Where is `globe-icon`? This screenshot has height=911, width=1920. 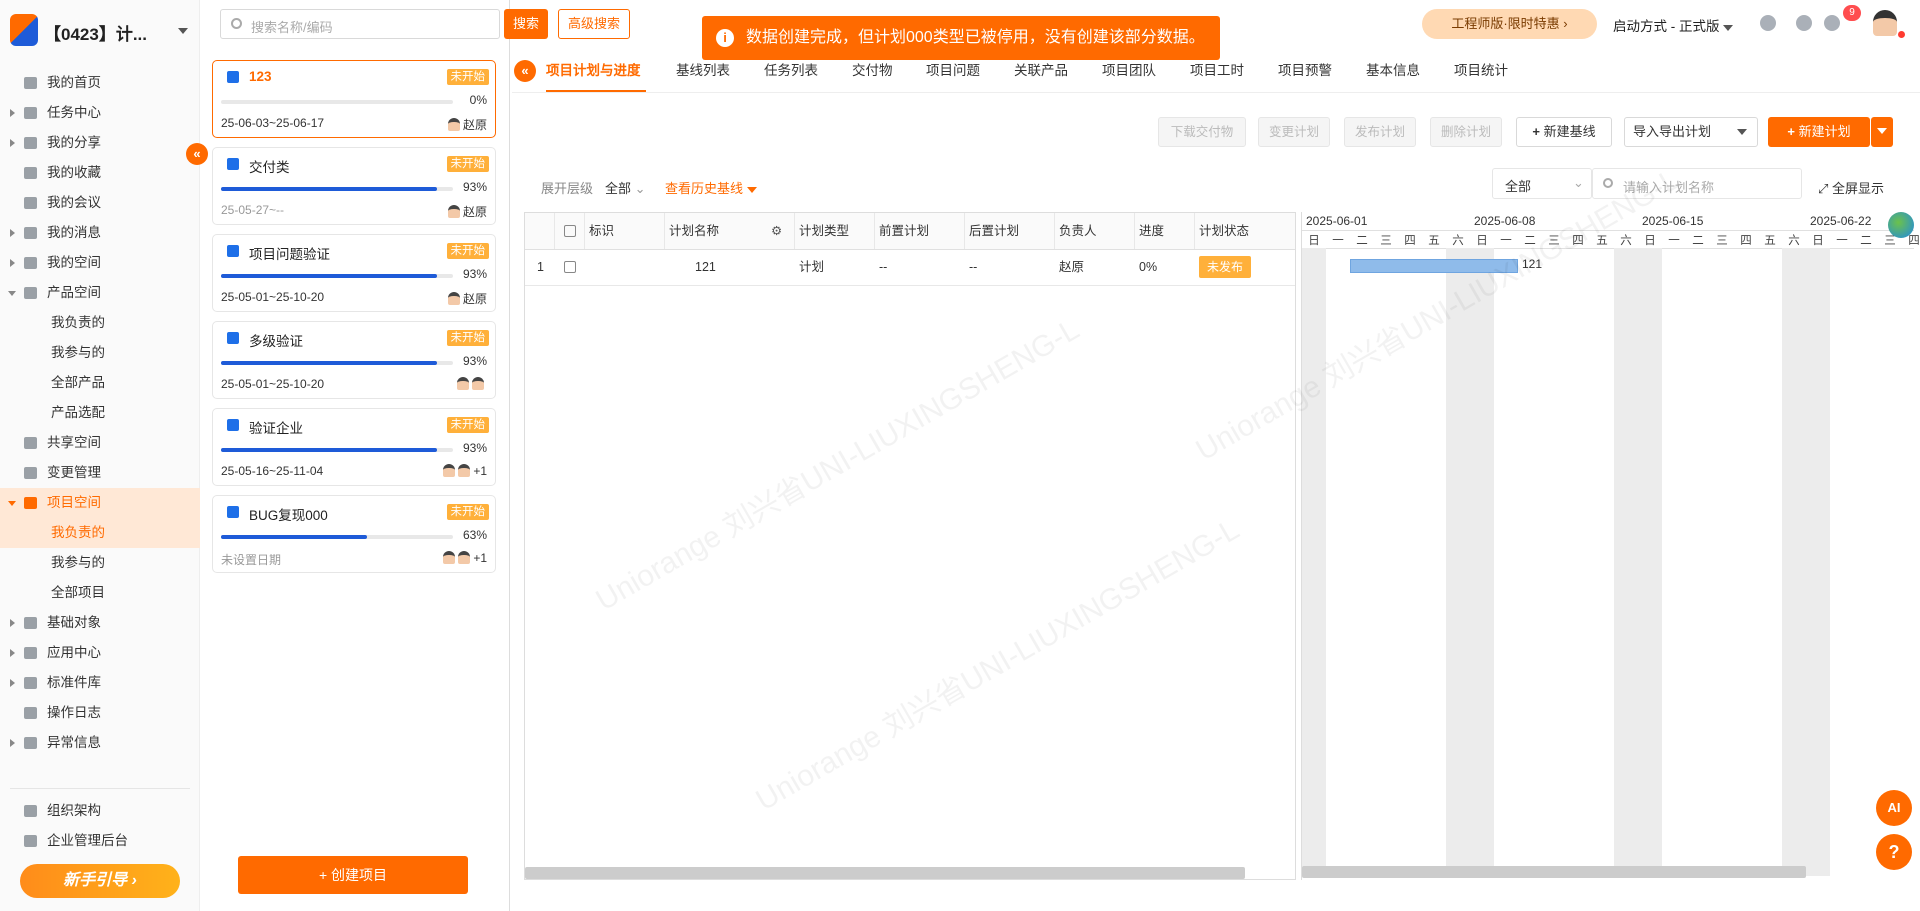
globe-icon is located at coordinates (1901, 225).